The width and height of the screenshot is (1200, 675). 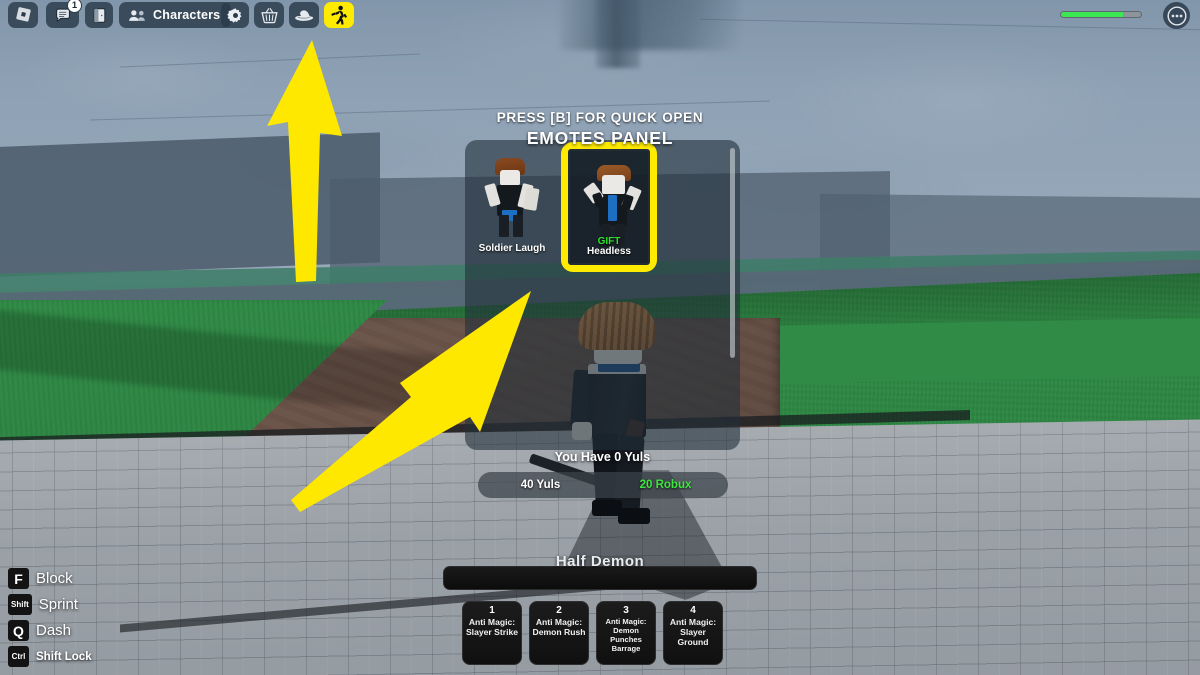 I want to click on emote-item-soldier-laugh: Soldier Laugh, so click(x=512, y=204).